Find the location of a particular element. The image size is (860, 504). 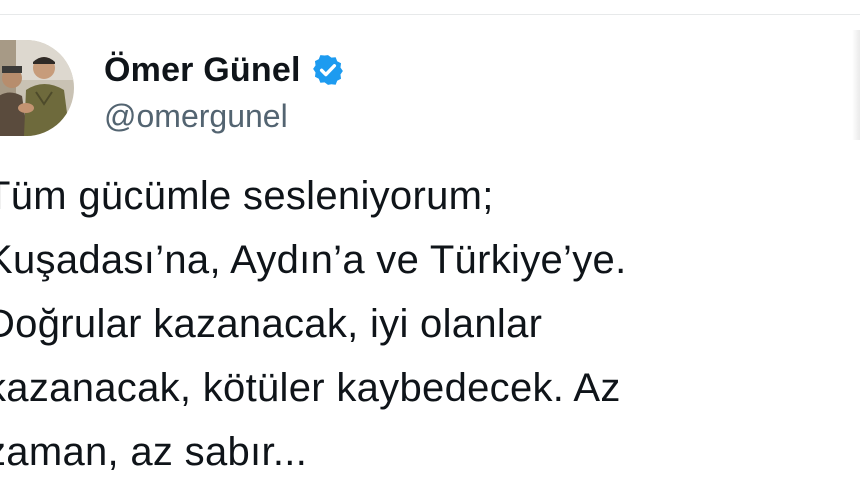

author-handle: @omergunel is located at coordinates (196, 116).